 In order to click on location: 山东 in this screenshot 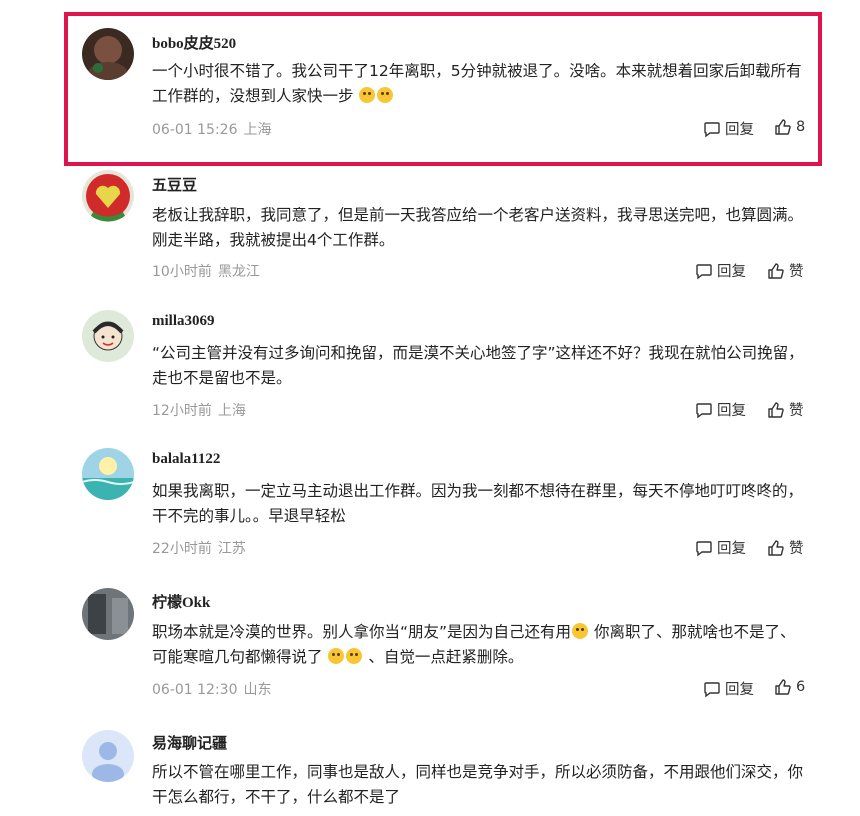, I will do `click(257, 690)`.